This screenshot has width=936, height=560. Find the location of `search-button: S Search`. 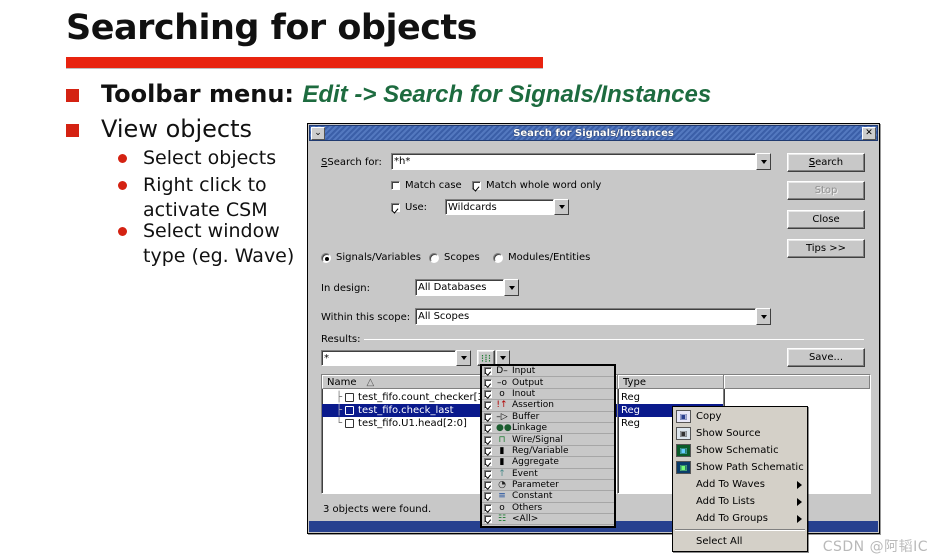

search-button: S Search is located at coordinates (826, 162).